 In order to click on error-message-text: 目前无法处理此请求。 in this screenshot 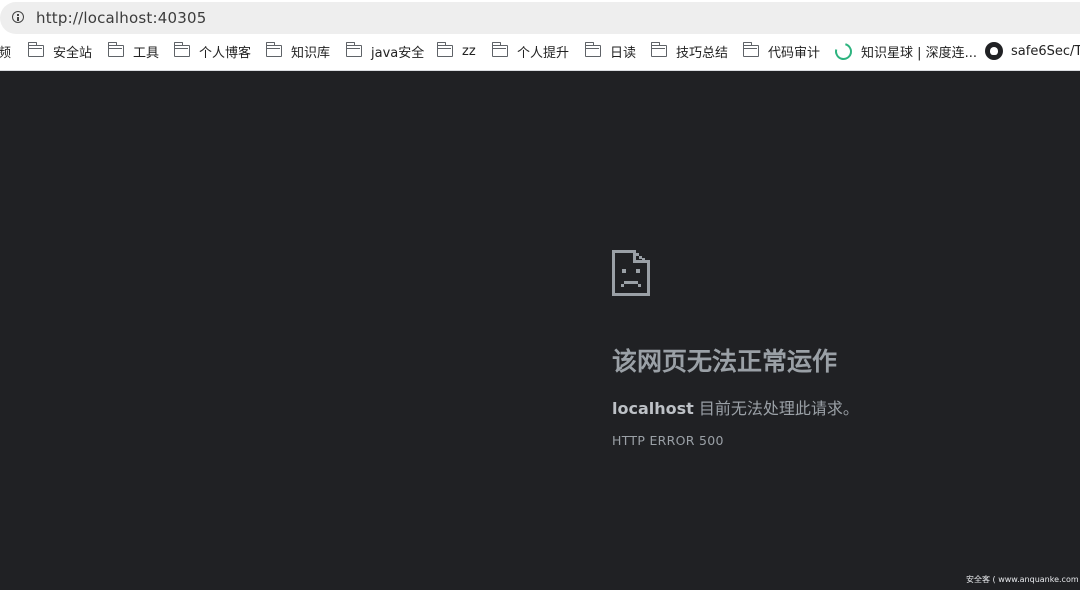, I will do `click(778, 408)`.